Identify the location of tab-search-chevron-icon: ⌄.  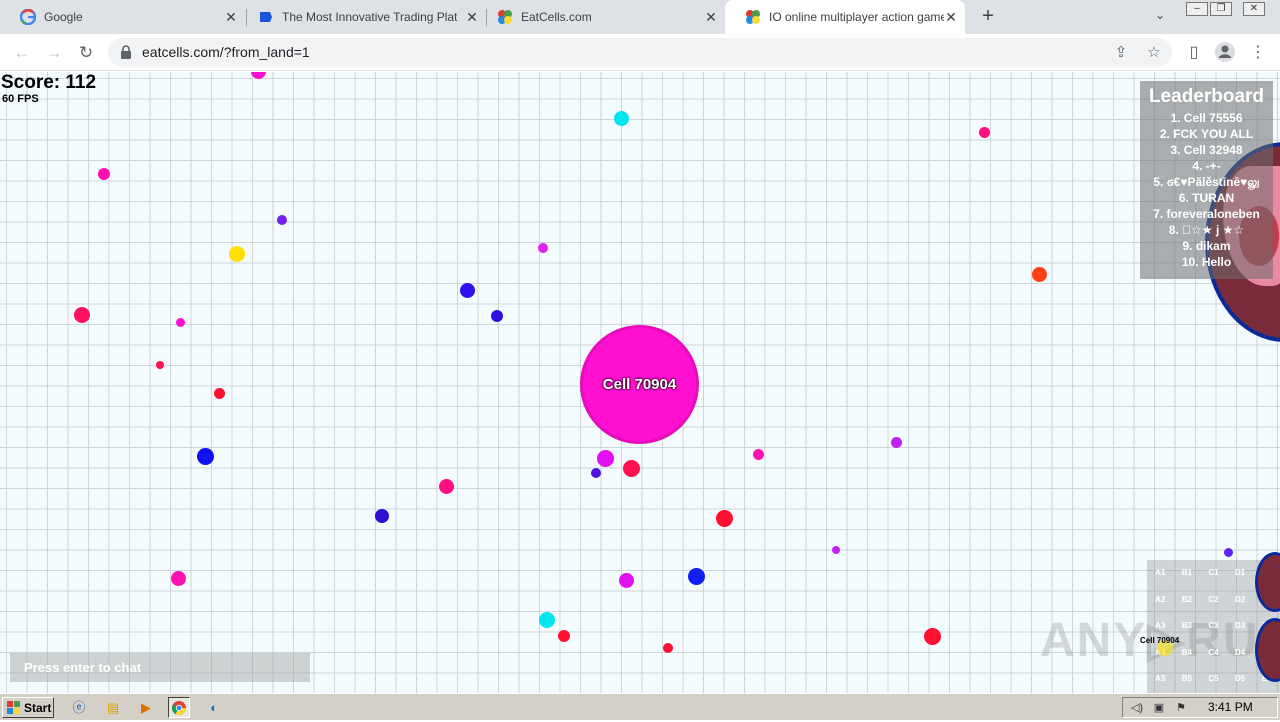
(1160, 17).